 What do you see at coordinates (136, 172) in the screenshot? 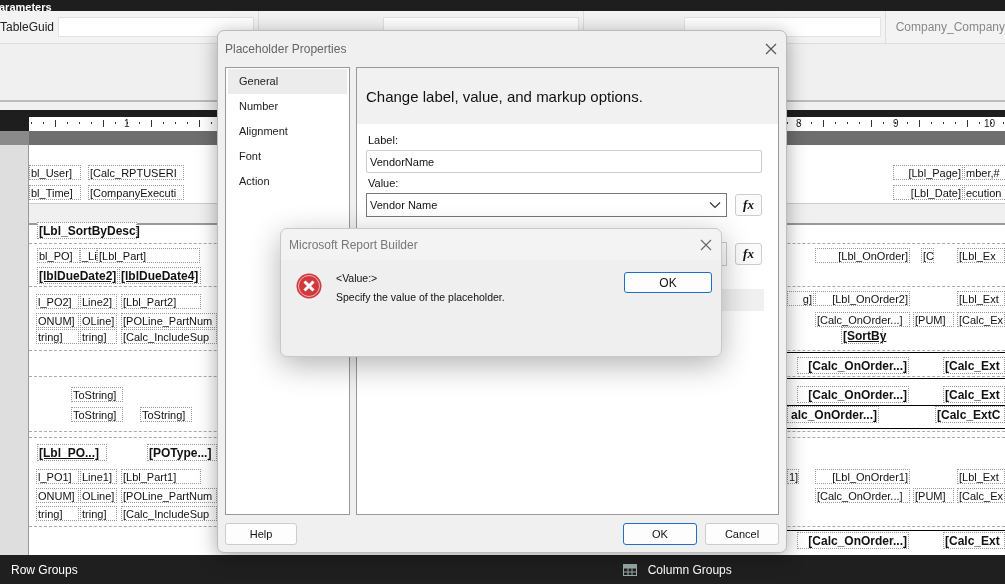
I see `report-textbox: [Calc_RPTUSERI` at bounding box center [136, 172].